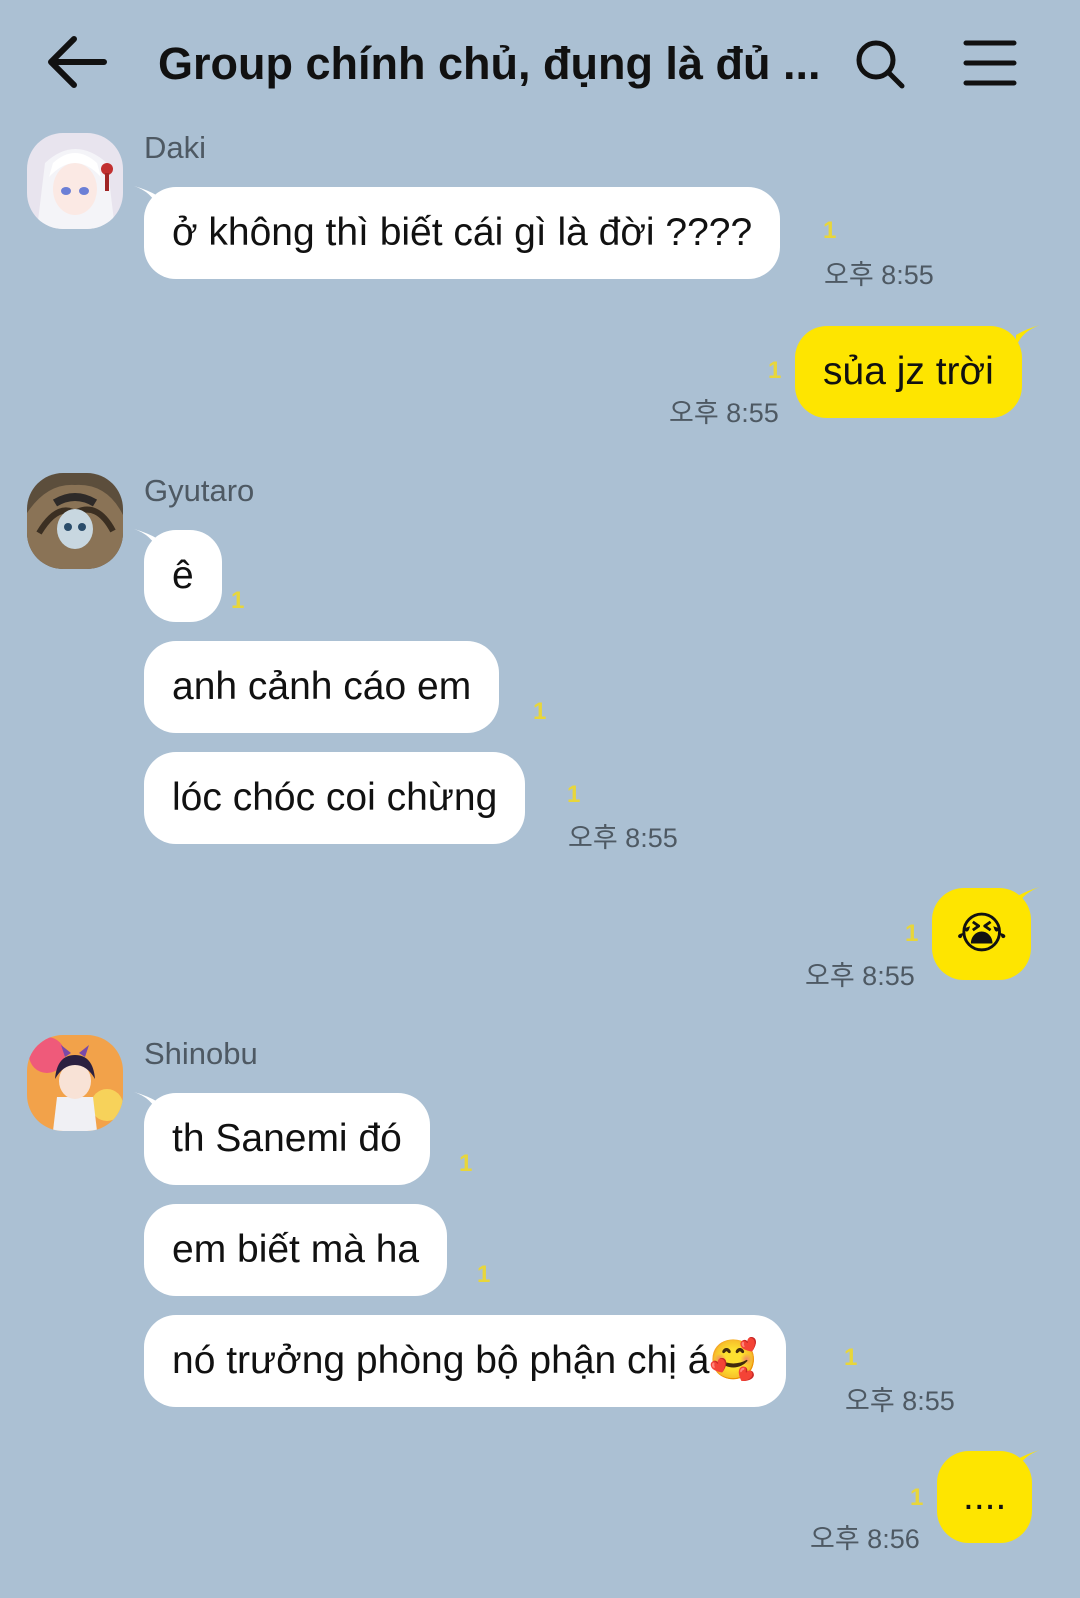 This screenshot has height=1598, width=1080. I want to click on message-bubble: em biết mà ha, so click(296, 1250).